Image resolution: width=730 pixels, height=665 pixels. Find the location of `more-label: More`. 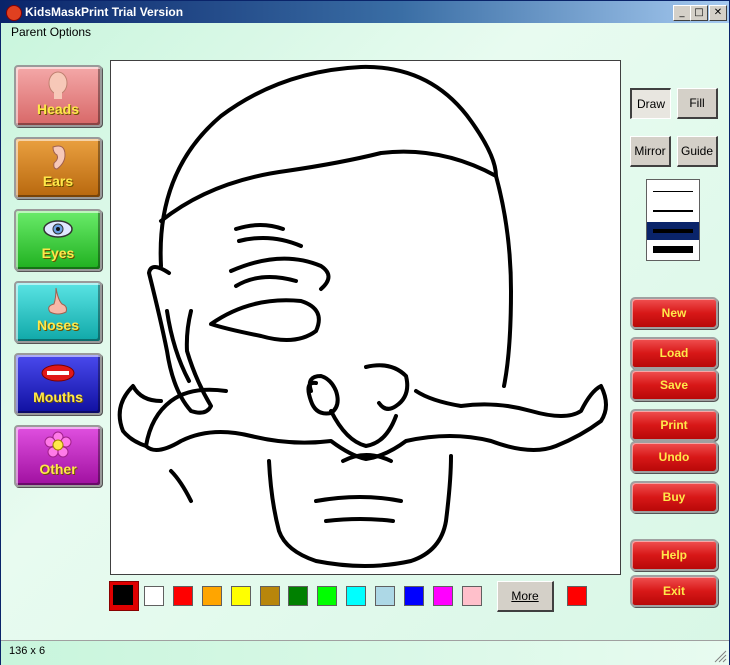

more-label: More is located at coordinates (525, 596).